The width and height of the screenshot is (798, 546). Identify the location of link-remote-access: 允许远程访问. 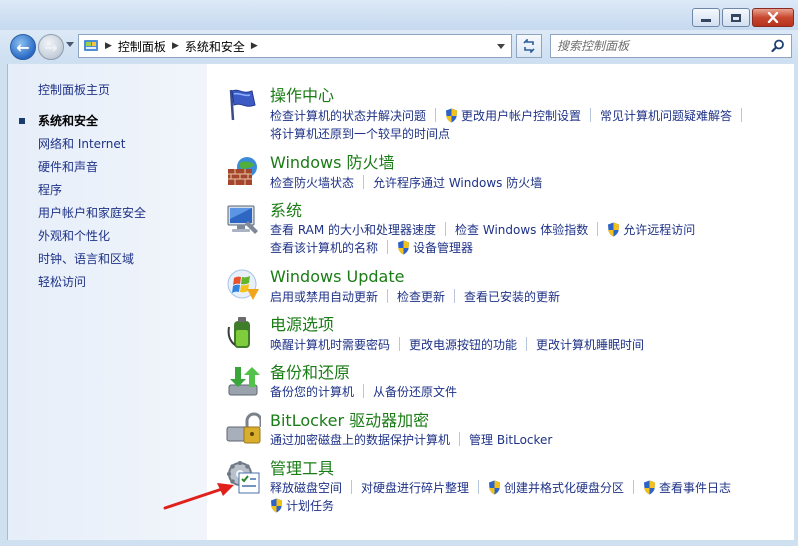
(659, 229).